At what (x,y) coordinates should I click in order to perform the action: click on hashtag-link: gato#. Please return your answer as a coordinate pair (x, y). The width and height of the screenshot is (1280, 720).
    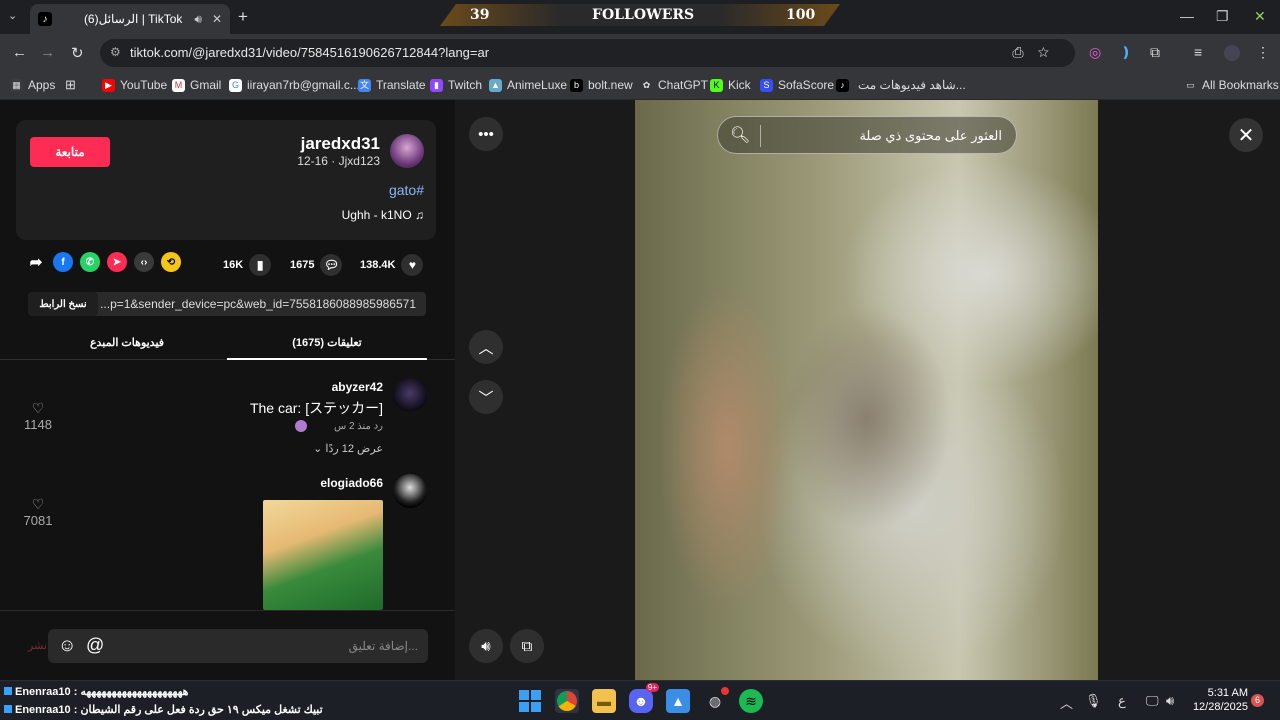
    Looking at the image, I should click on (406, 190).